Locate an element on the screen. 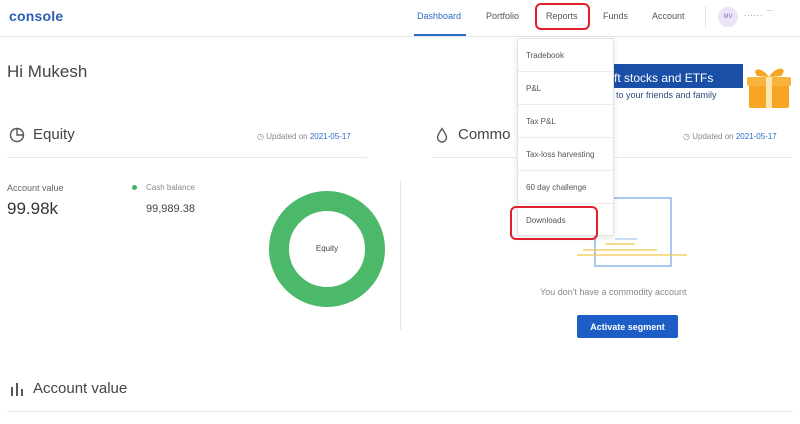  commodity-updated-prefix: Updated on is located at coordinates (713, 136).